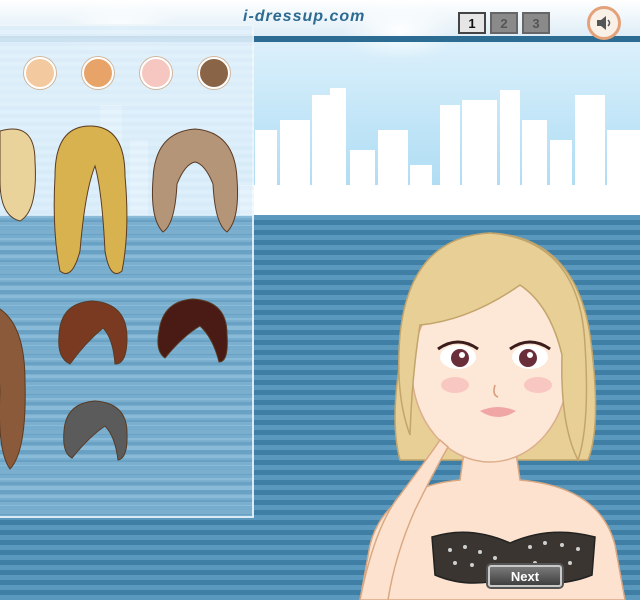  I want to click on page-button-2: 2, so click(504, 23).